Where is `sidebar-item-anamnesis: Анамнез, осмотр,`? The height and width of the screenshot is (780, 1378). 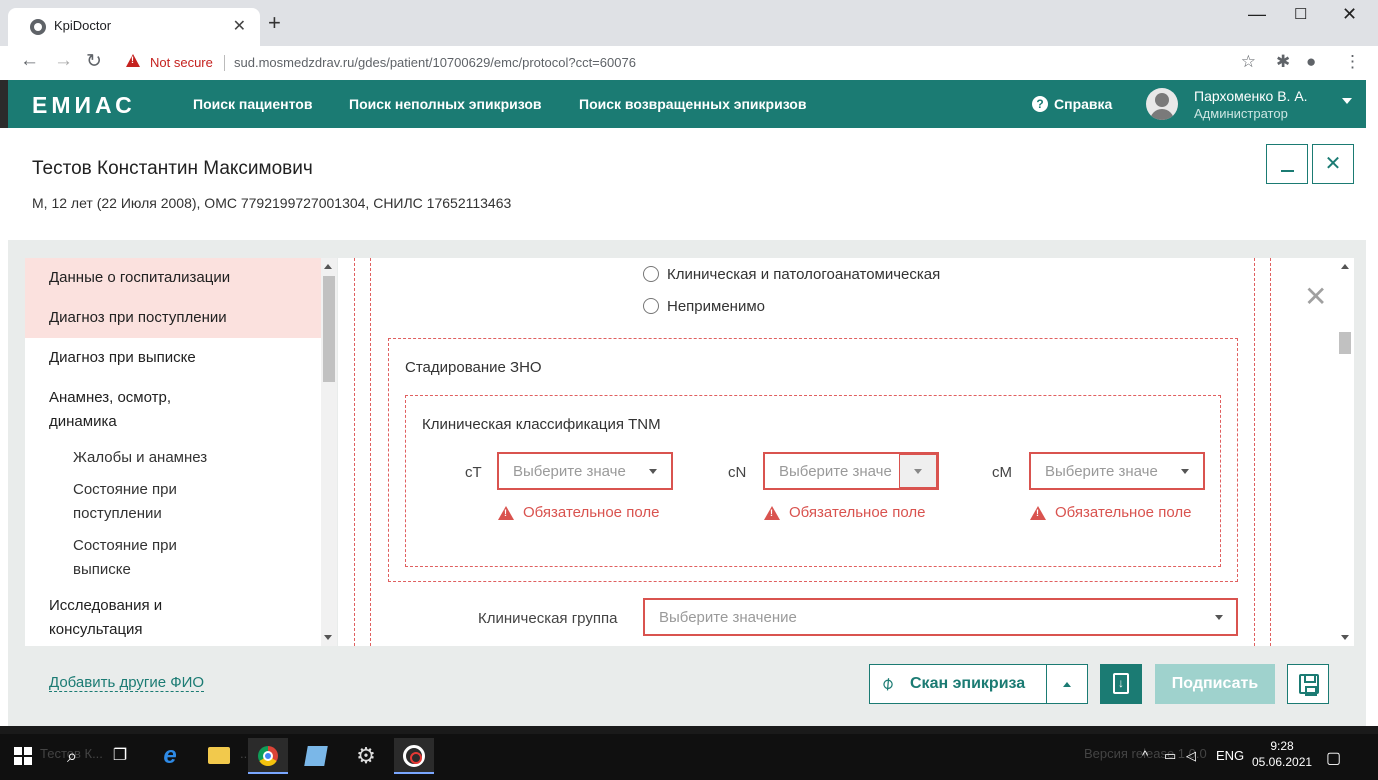 sidebar-item-anamnesis: Анамнез, осмотр, is located at coordinates (173, 398).